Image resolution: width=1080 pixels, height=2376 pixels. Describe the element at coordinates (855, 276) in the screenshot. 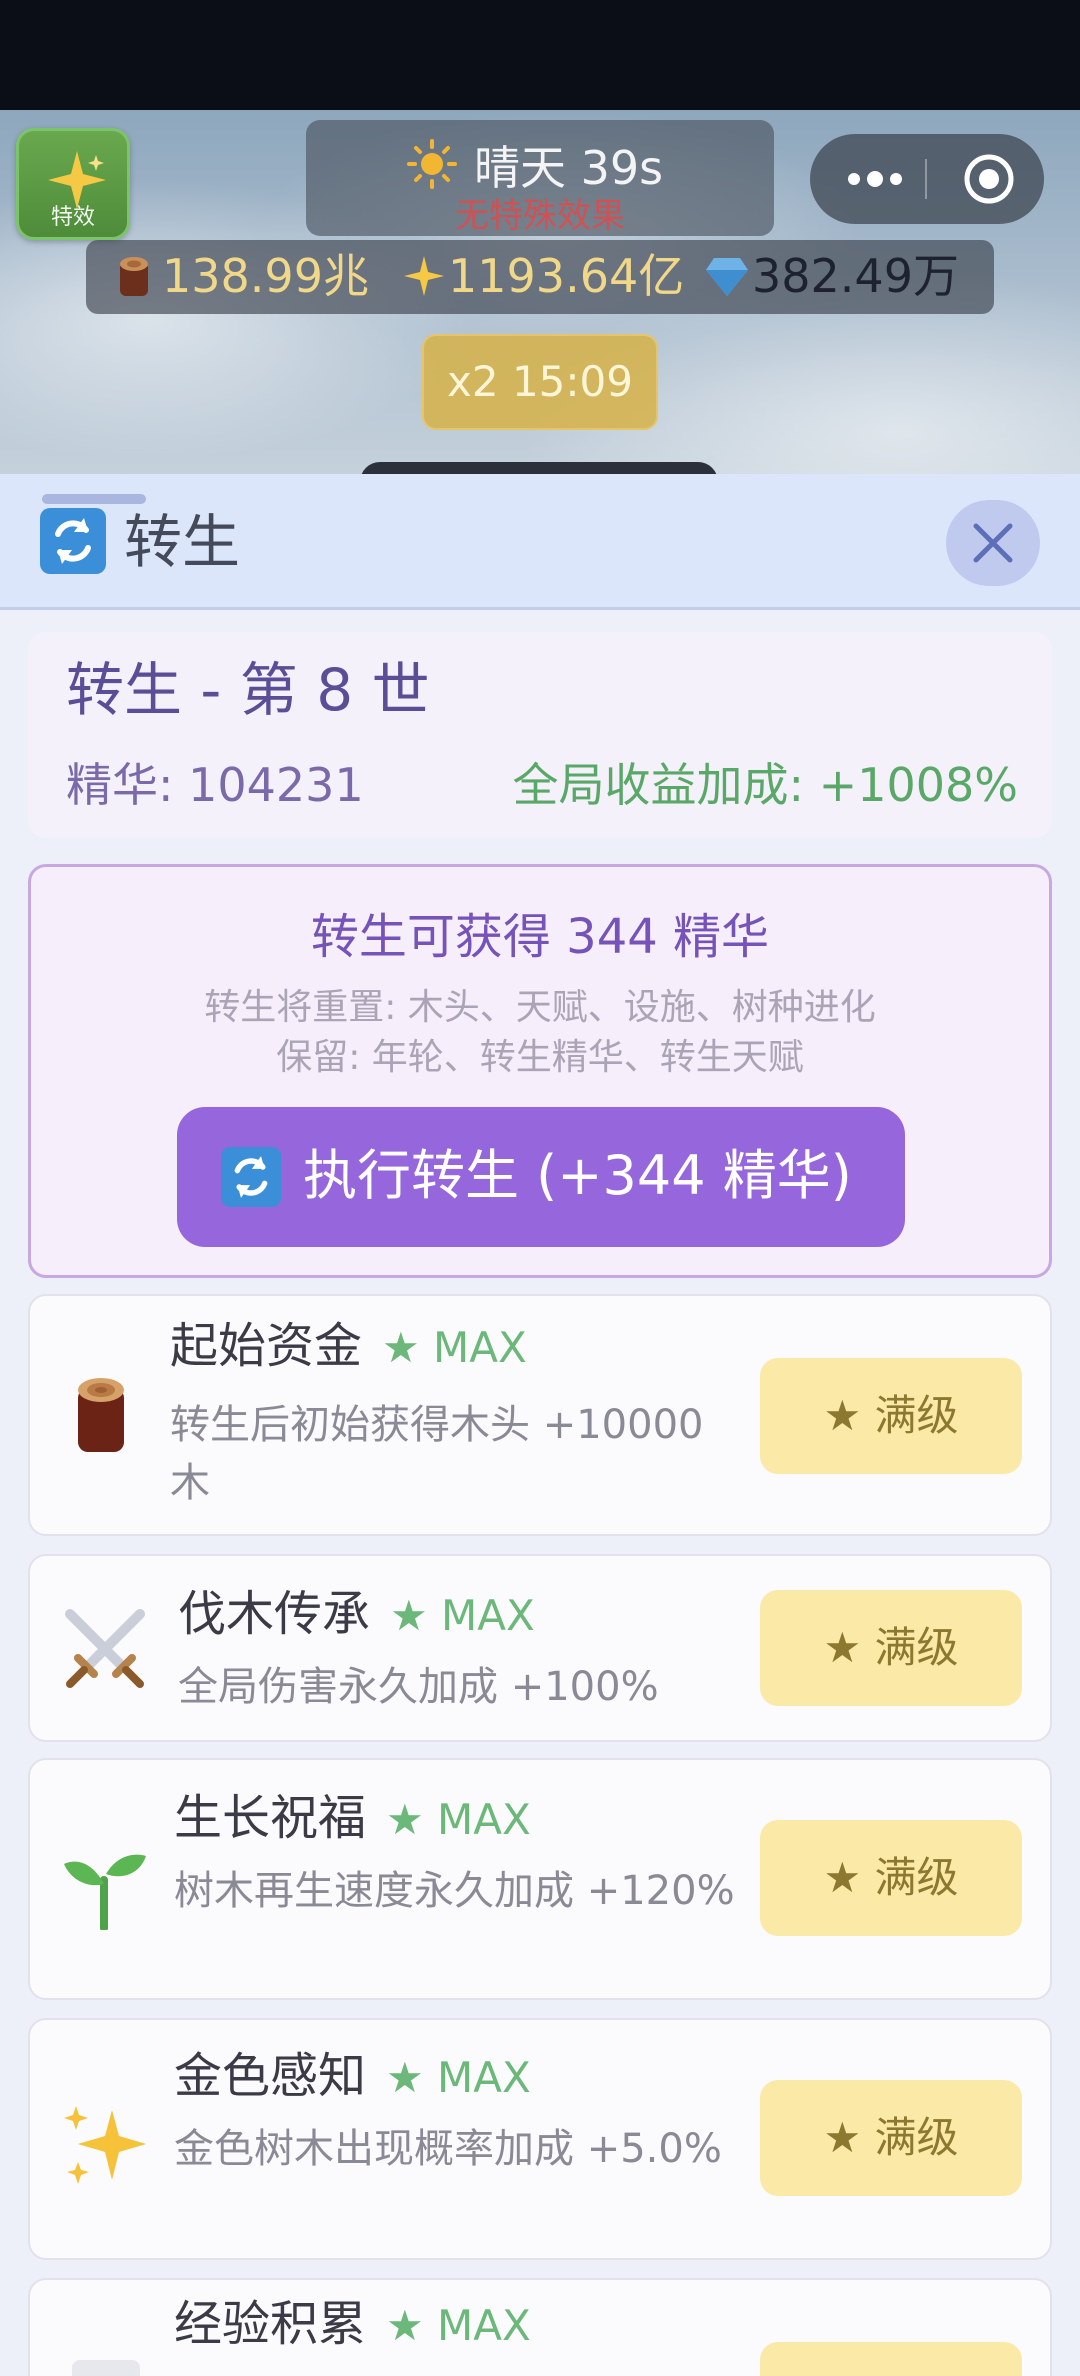

I see `gem-amount: 382.49万` at that location.